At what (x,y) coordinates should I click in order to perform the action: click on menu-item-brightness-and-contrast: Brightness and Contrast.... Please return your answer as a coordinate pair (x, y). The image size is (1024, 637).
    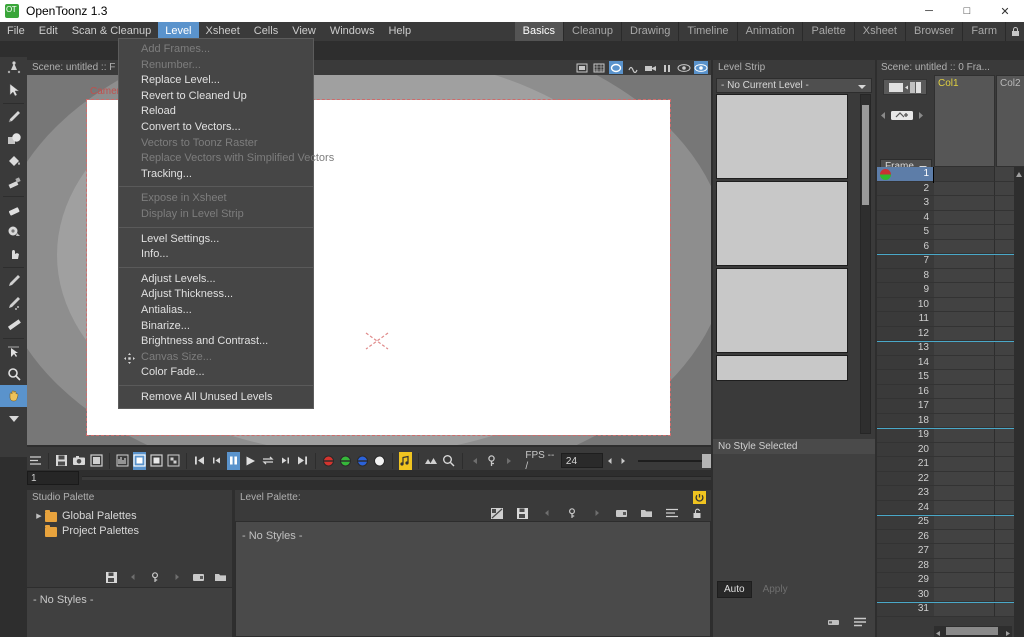
    Looking at the image, I should click on (216, 342).